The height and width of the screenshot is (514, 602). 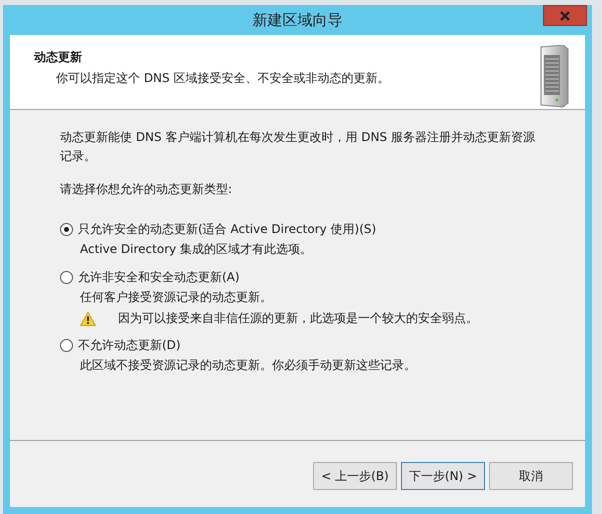 I want to click on intro-text: 动态更新能使 DNS 客户端计算机在每次发生更改时，用 DNS 服务器注册并动态更新资源记录。, so click(x=298, y=147).